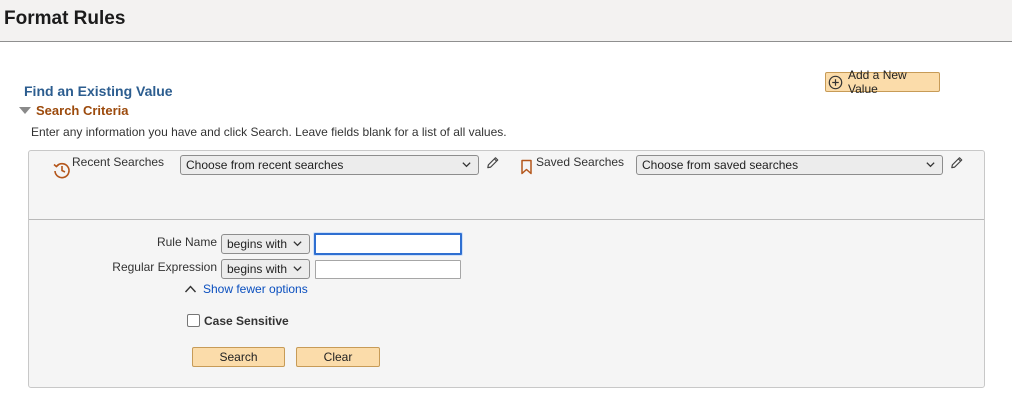  What do you see at coordinates (338, 357) in the screenshot?
I see `clear-button: Clear` at bounding box center [338, 357].